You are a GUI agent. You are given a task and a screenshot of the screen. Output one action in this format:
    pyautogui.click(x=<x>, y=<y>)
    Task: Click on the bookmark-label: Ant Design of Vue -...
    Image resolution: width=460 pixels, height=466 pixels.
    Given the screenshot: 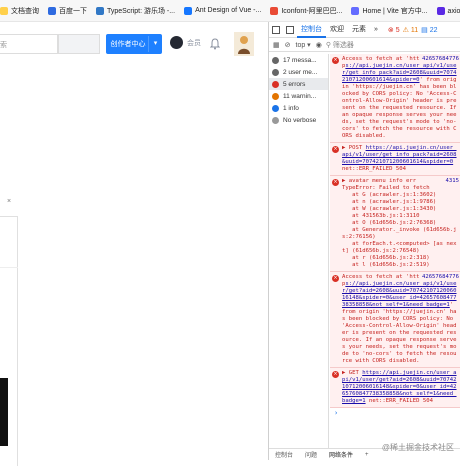 What is the action you would take?
    pyautogui.click(x=228, y=10)
    